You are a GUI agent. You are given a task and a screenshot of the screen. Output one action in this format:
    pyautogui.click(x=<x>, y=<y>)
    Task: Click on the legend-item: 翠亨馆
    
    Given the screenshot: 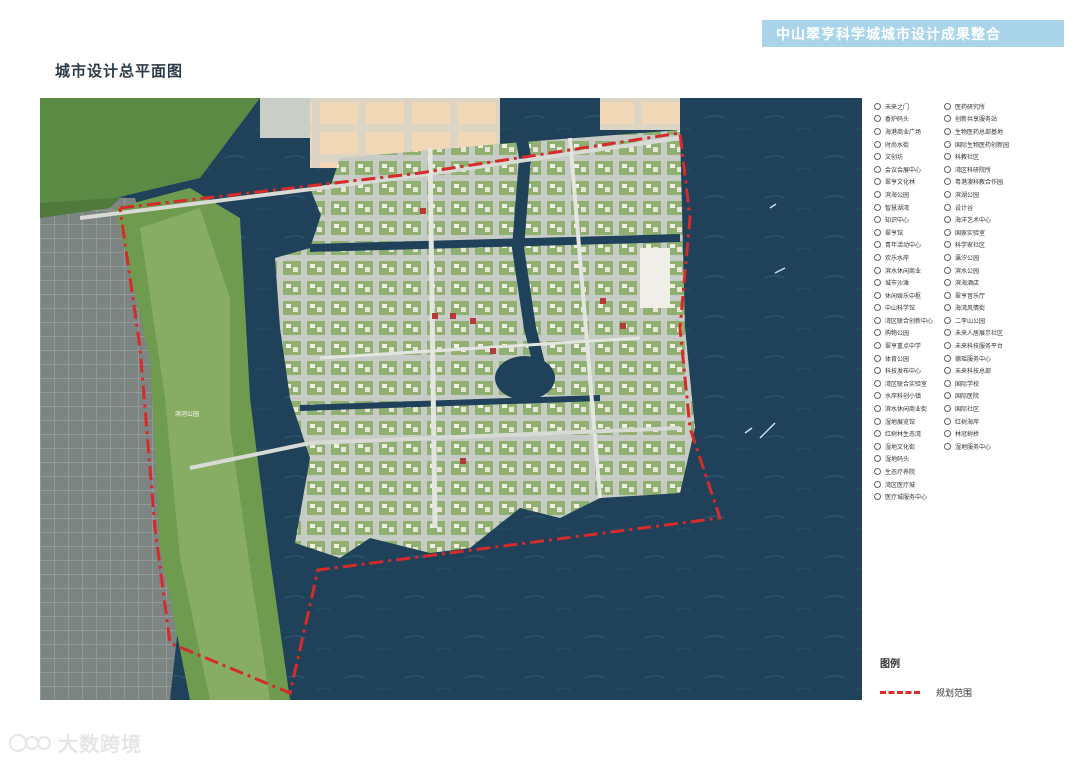 What is the action you would take?
    pyautogui.click(x=903, y=232)
    